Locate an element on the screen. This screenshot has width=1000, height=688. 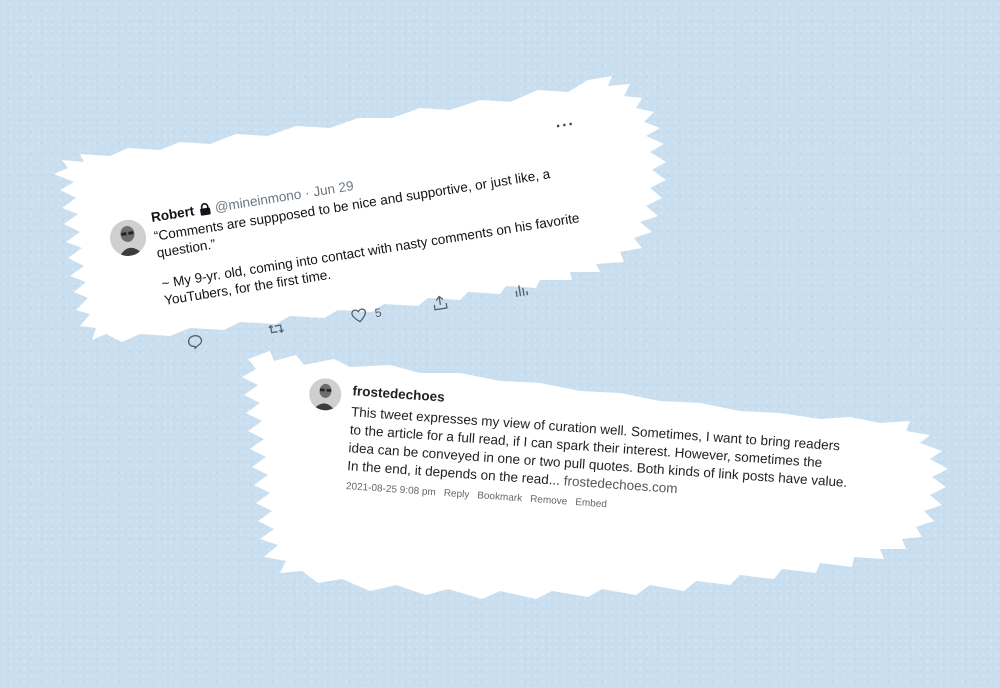
like-button: 5 is located at coordinates (366, 314).